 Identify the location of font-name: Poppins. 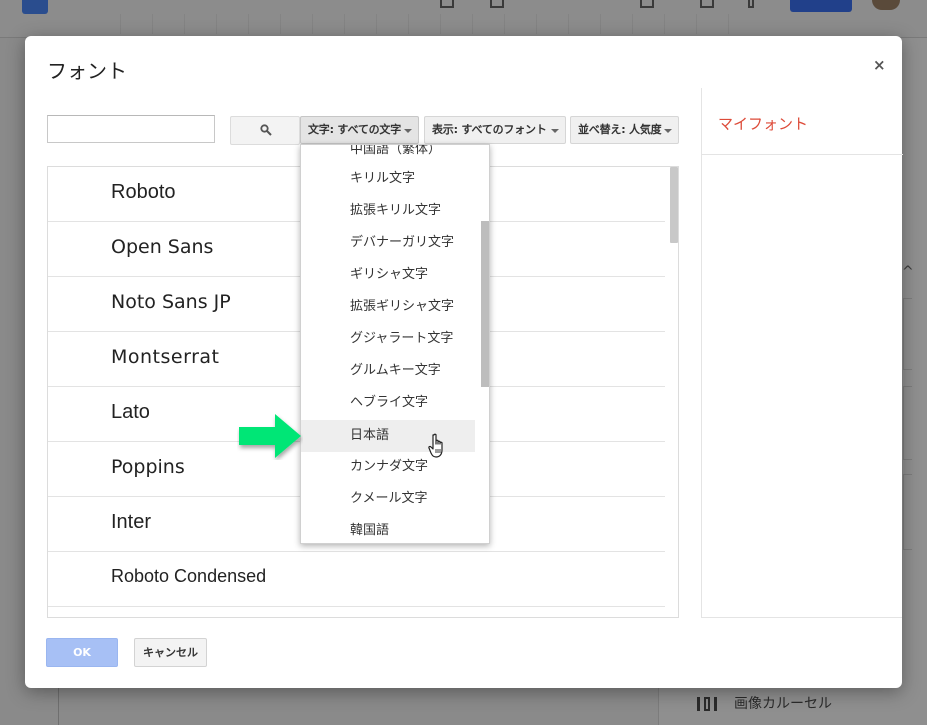
(148, 467).